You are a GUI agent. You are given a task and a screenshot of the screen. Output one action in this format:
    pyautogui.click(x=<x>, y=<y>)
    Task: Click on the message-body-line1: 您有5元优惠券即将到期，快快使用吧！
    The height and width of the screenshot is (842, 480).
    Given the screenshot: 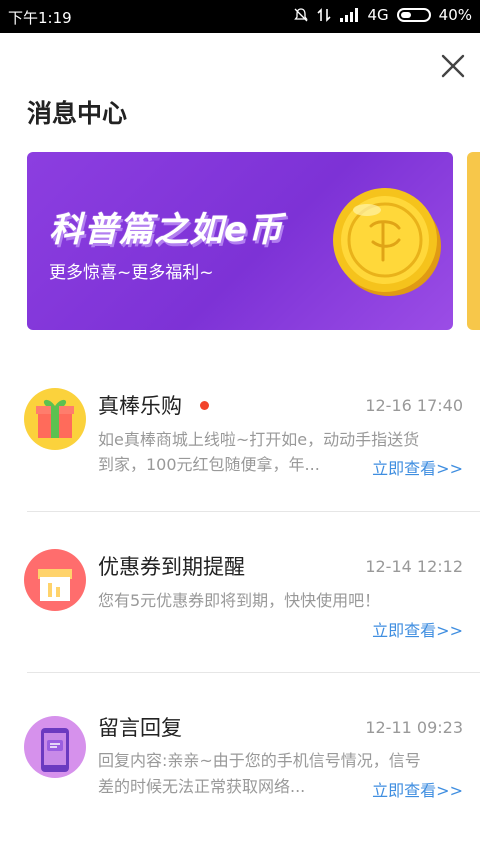 What is the action you would take?
    pyautogui.click(x=239, y=600)
    